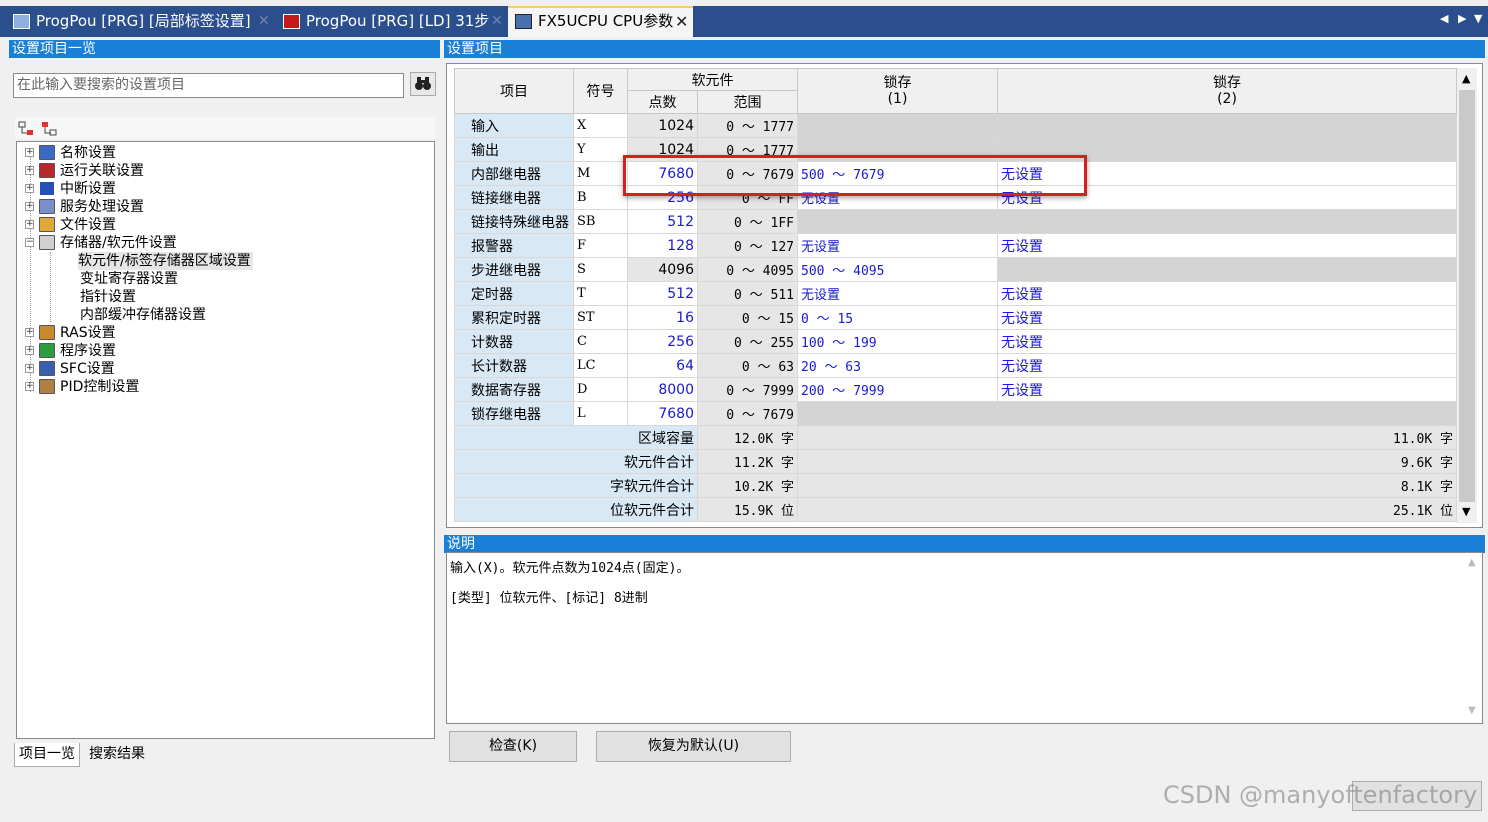  What do you see at coordinates (143, 315) in the screenshot?
I see `tree-item-internal-buffer: 内部缓冲存储器设置` at bounding box center [143, 315].